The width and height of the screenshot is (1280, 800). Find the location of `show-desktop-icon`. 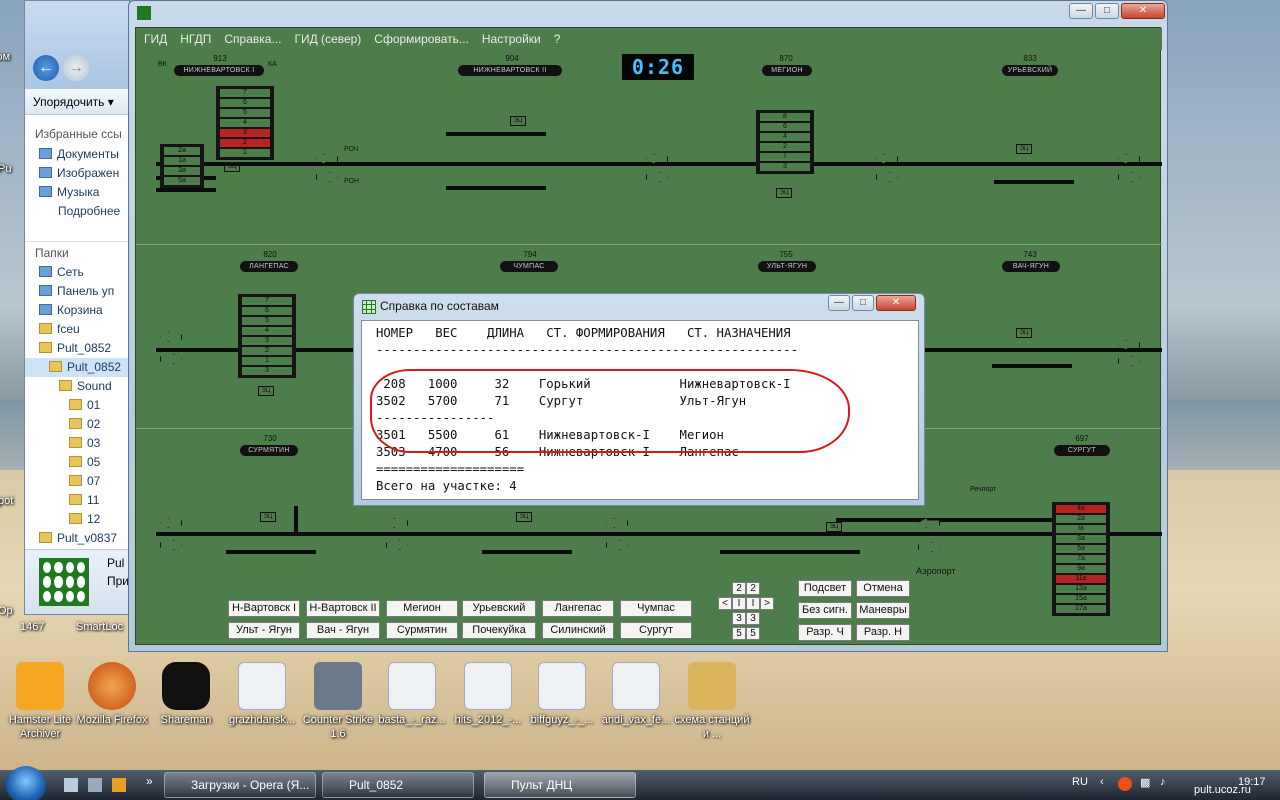

show-desktop-icon is located at coordinates (71, 785).